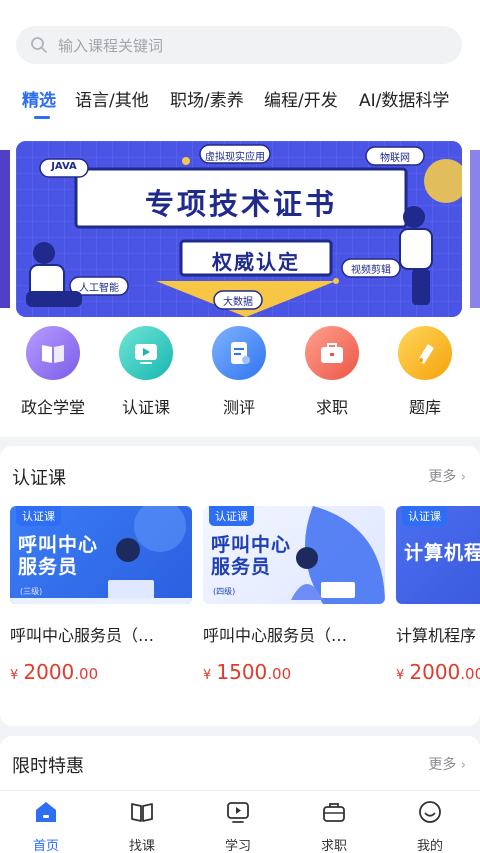 The image size is (480, 853). What do you see at coordinates (112, 98) in the screenshot?
I see `tab-language: 语言/其他` at bounding box center [112, 98].